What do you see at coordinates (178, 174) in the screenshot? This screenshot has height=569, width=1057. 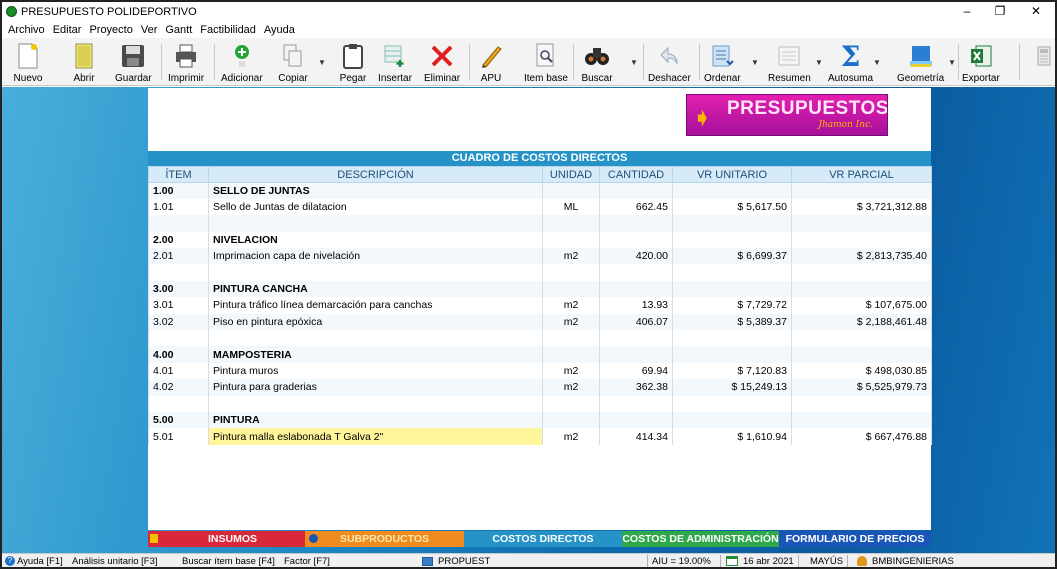 I see `col-header-item: ÍTEM` at bounding box center [178, 174].